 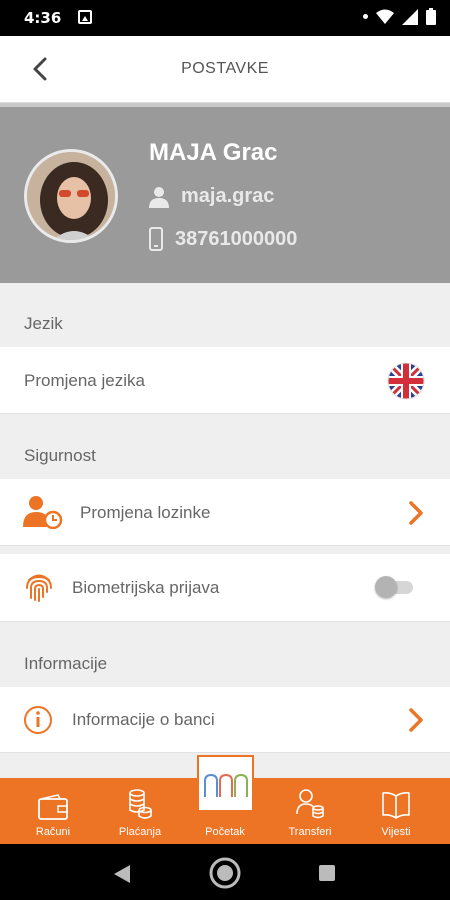 I want to click on change-password-row: Promjena lozinke, so click(x=225, y=512).